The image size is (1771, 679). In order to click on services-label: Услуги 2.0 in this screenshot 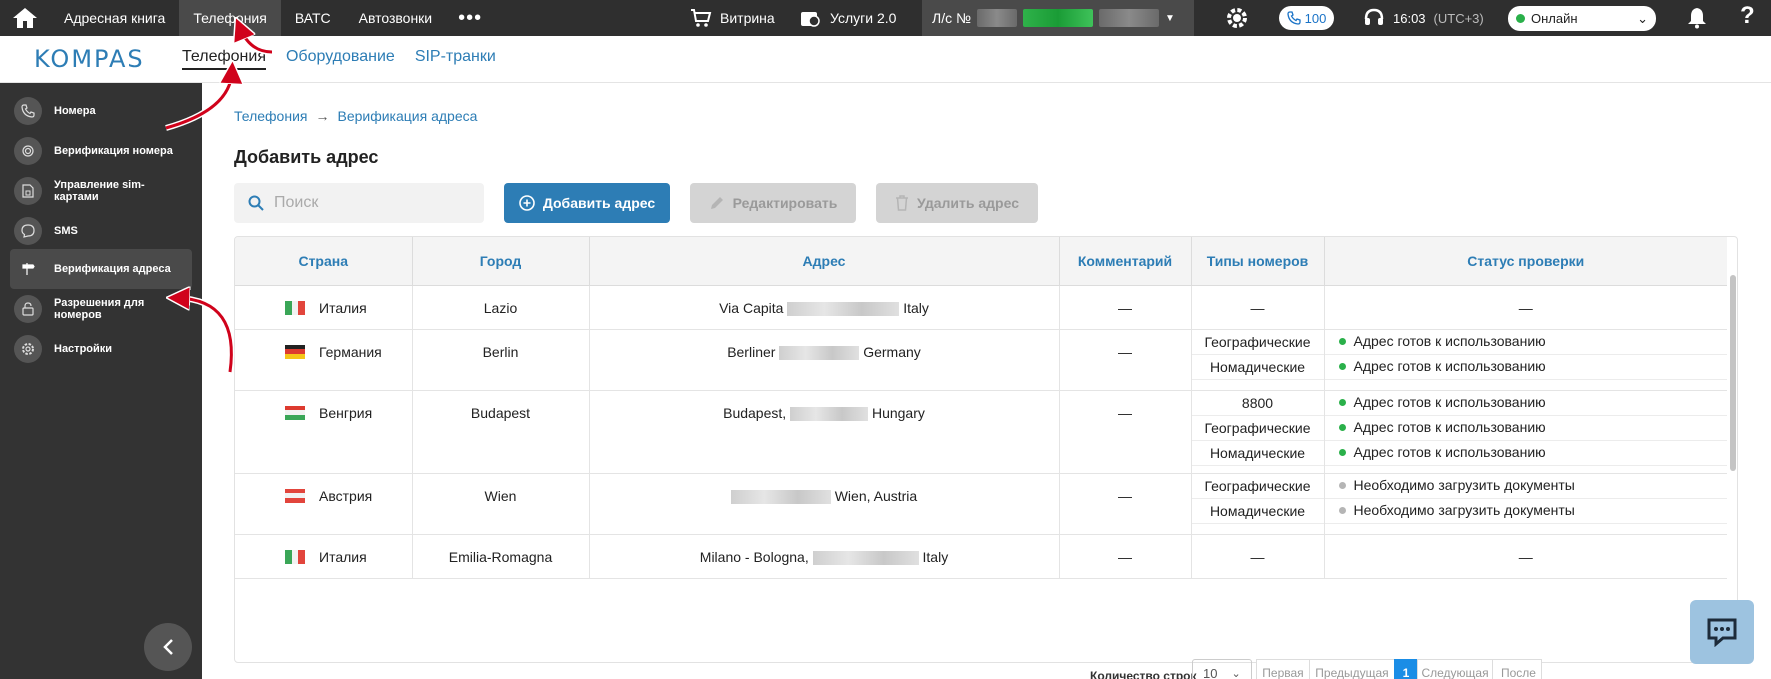, I will do `click(863, 18)`.